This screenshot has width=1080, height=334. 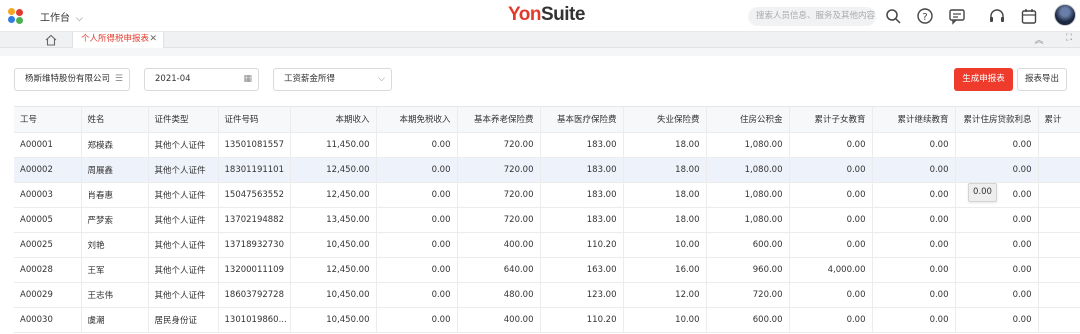 I want to click on column-header: 基本养老保险费, so click(x=499, y=120).